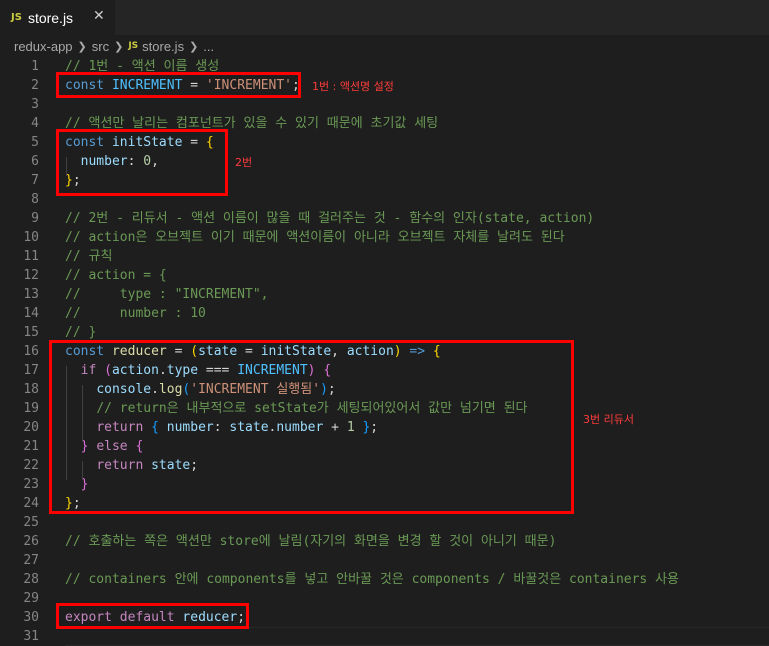 The image size is (769, 646). What do you see at coordinates (384, 17) in the screenshot?
I see `tab-bar: JS store.js ✕` at bounding box center [384, 17].